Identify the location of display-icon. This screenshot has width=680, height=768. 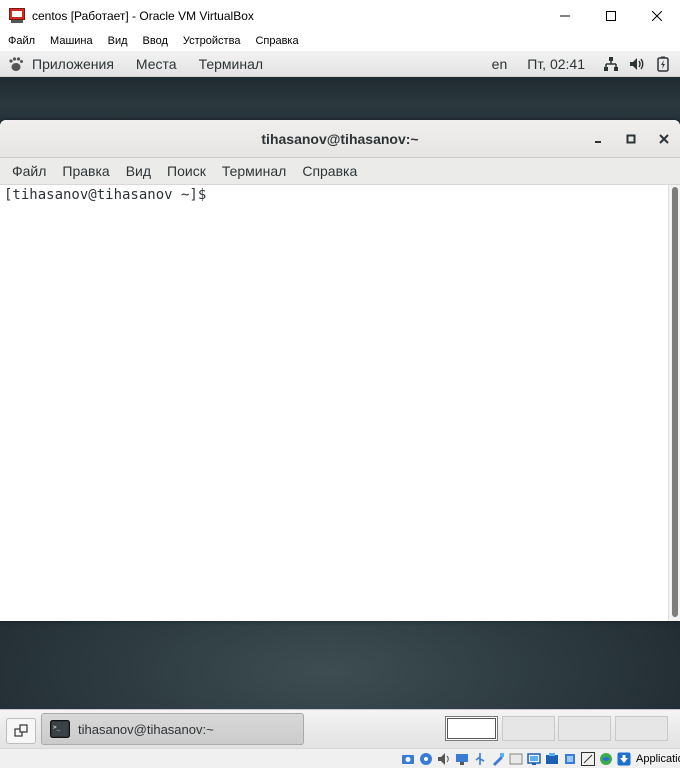
(516, 759).